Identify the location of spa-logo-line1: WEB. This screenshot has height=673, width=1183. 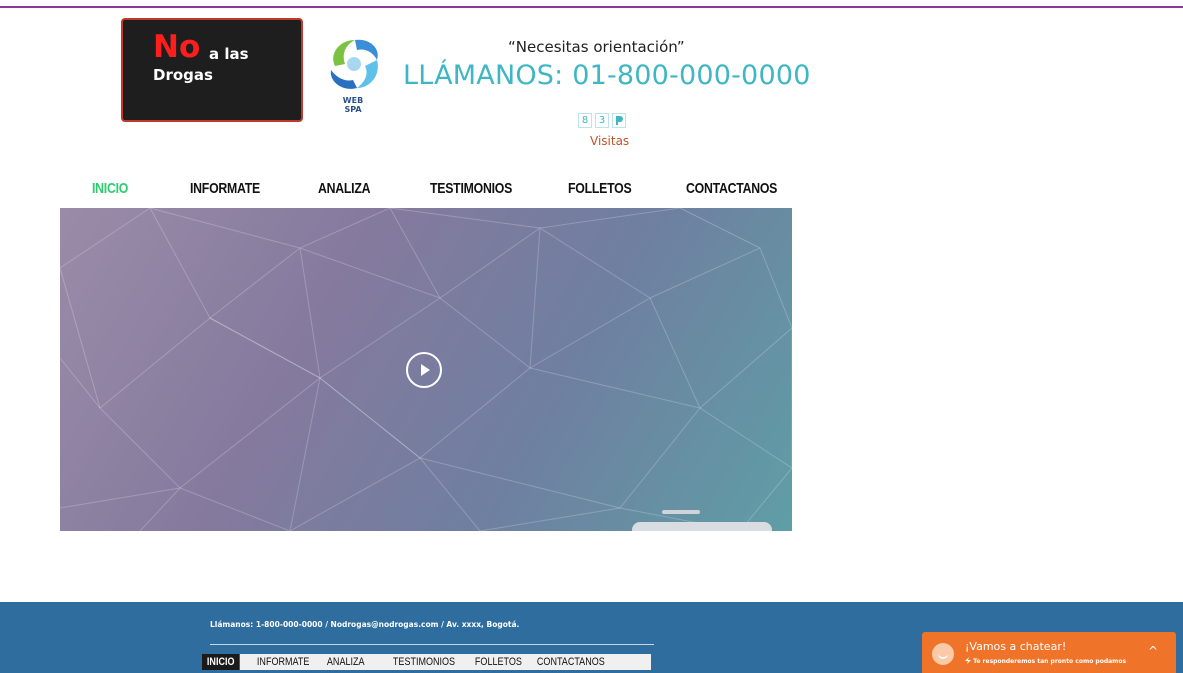
(353, 100).